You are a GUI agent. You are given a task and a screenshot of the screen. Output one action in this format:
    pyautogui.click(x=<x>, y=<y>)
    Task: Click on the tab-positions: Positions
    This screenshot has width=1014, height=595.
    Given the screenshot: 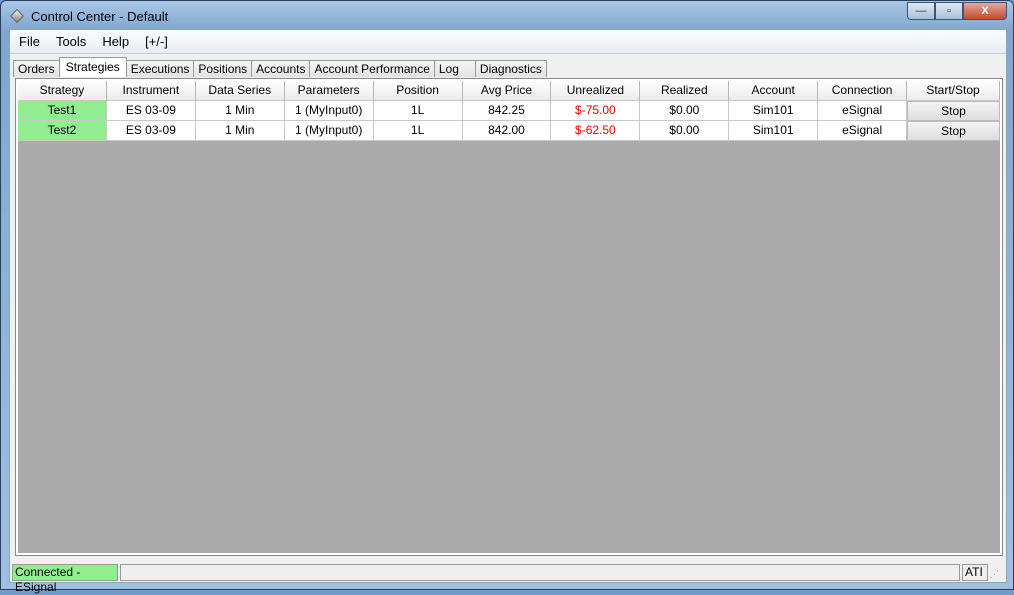 What is the action you would take?
    pyautogui.click(x=223, y=68)
    